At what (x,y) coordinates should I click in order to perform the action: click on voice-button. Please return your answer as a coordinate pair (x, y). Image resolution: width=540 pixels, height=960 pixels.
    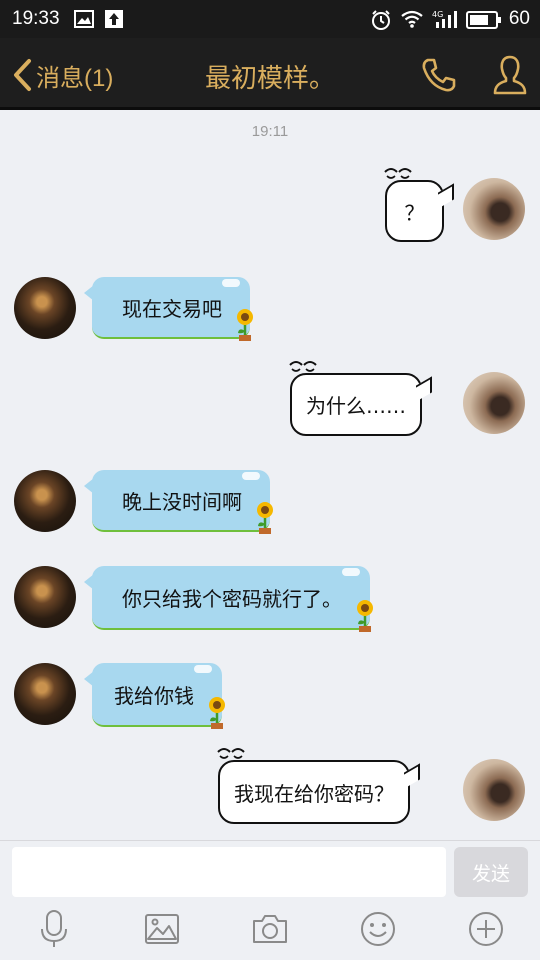
    Looking at the image, I should click on (54, 929).